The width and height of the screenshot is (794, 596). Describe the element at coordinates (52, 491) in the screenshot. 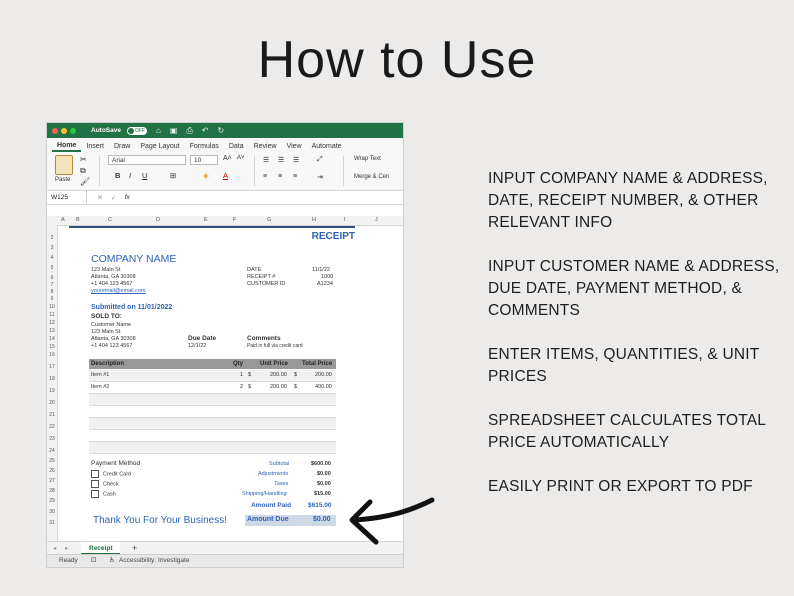

I see `row-header: 28` at that location.